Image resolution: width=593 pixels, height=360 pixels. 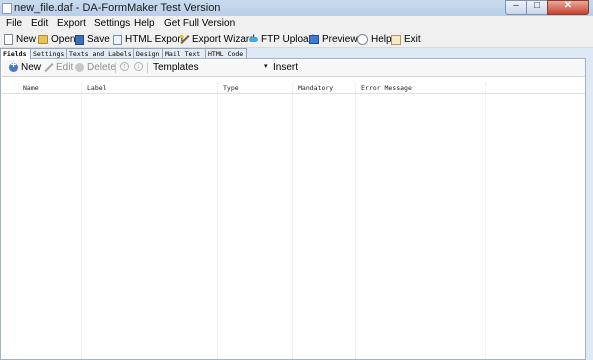 I want to click on pencil-icon, so click(x=48, y=67).